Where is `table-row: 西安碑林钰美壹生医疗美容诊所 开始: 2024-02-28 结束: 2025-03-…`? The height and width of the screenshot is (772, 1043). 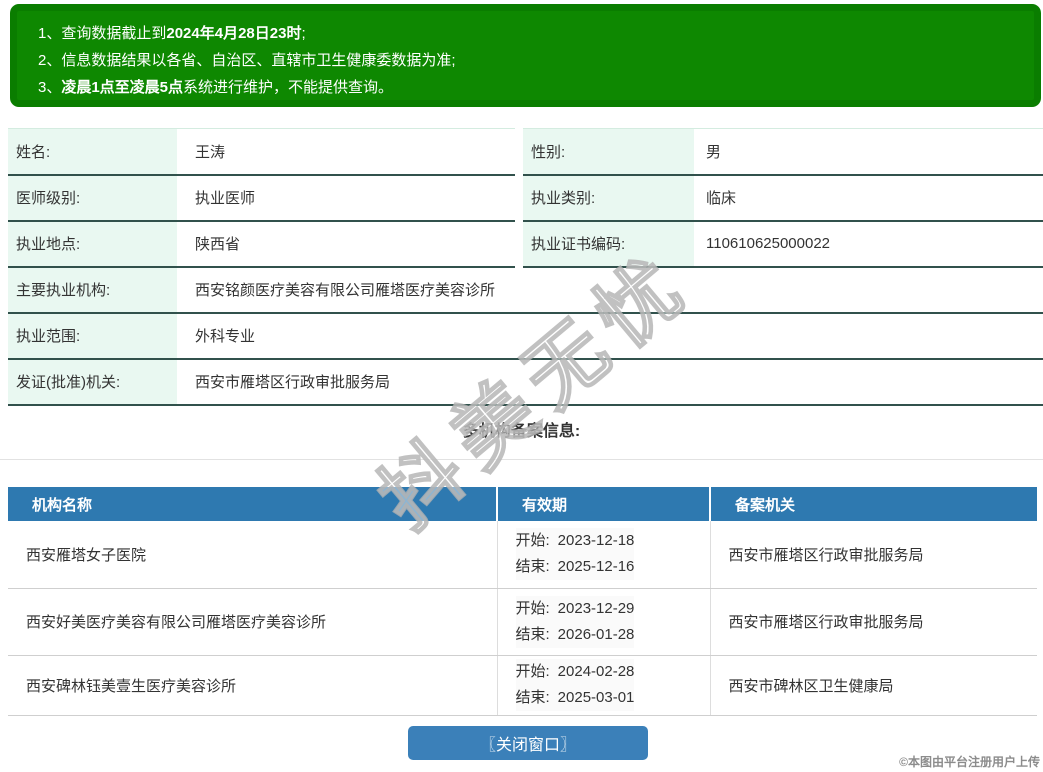 table-row: 西安碑林钰美壹生医疗美容诊所 开始: 2024-02-28 结束: 2025-03-… is located at coordinates (522, 685).